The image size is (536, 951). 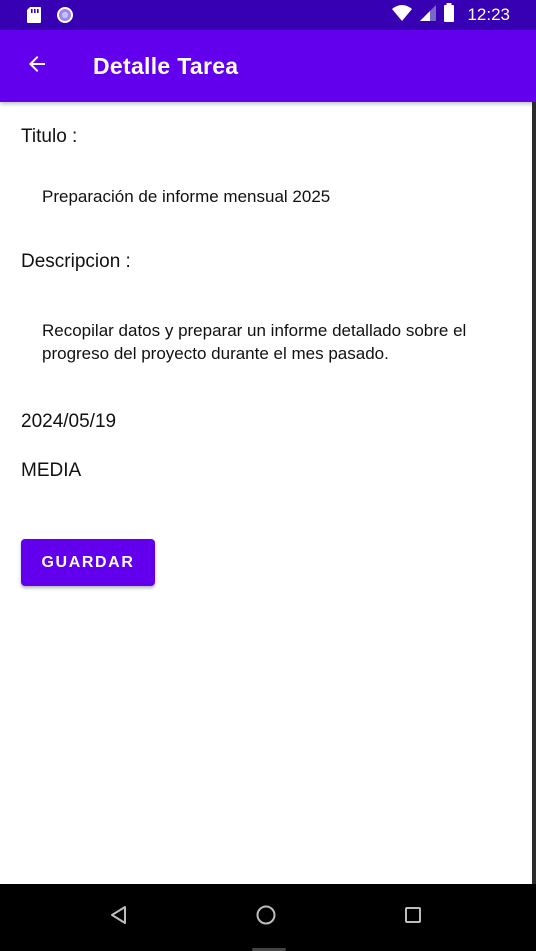 I want to click on priority-value: MEDIA, so click(x=51, y=470).